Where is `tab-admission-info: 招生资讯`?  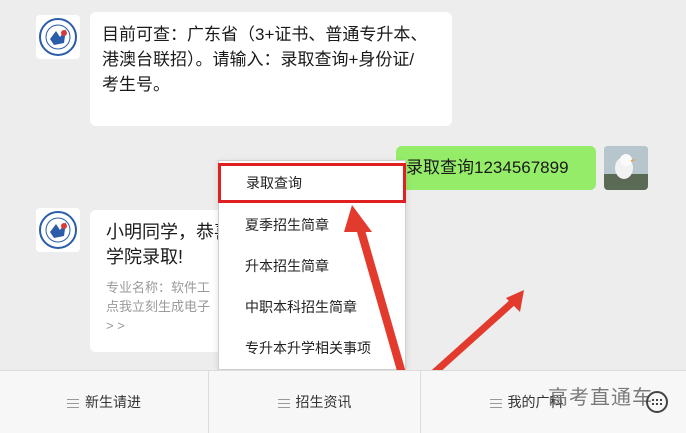
tab-admission-info: 招生资讯 is located at coordinates (314, 402).